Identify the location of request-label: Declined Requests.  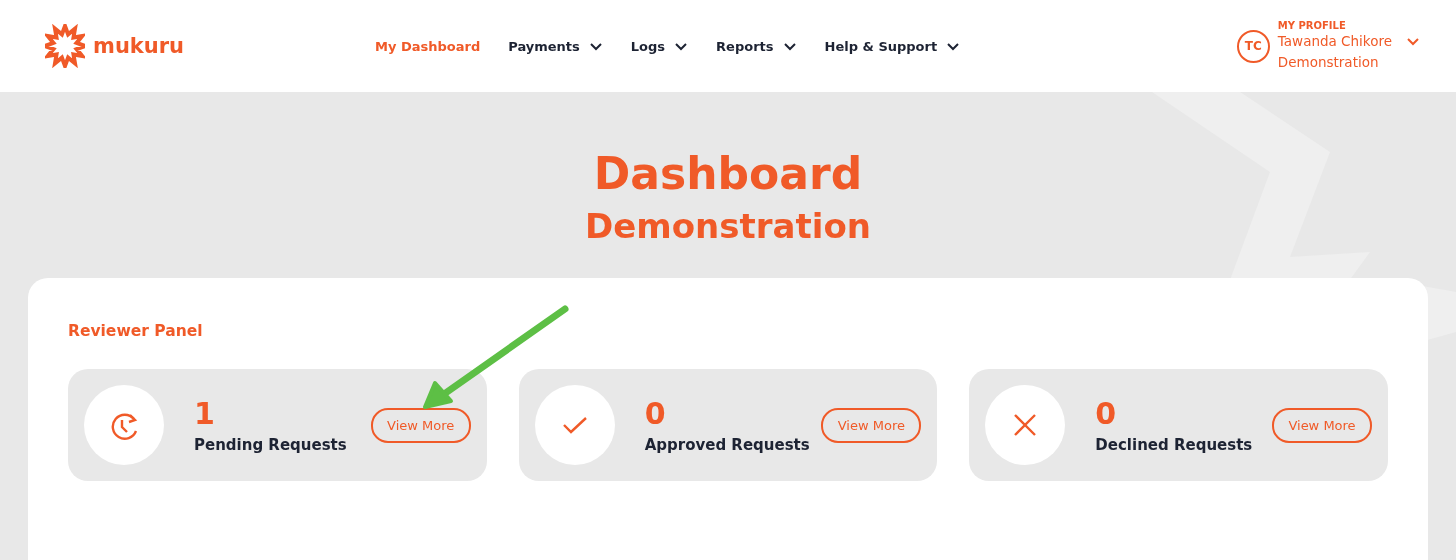
(1174, 445).